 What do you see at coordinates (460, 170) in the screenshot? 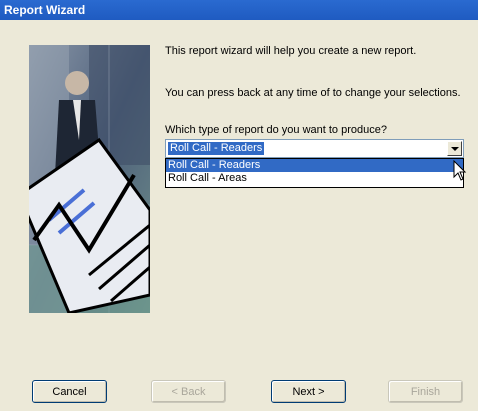
I see `mouse-cursor-icon` at bounding box center [460, 170].